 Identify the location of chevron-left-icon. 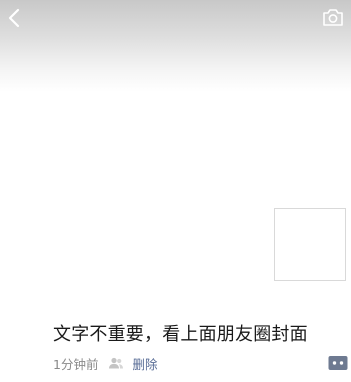
(15, 18).